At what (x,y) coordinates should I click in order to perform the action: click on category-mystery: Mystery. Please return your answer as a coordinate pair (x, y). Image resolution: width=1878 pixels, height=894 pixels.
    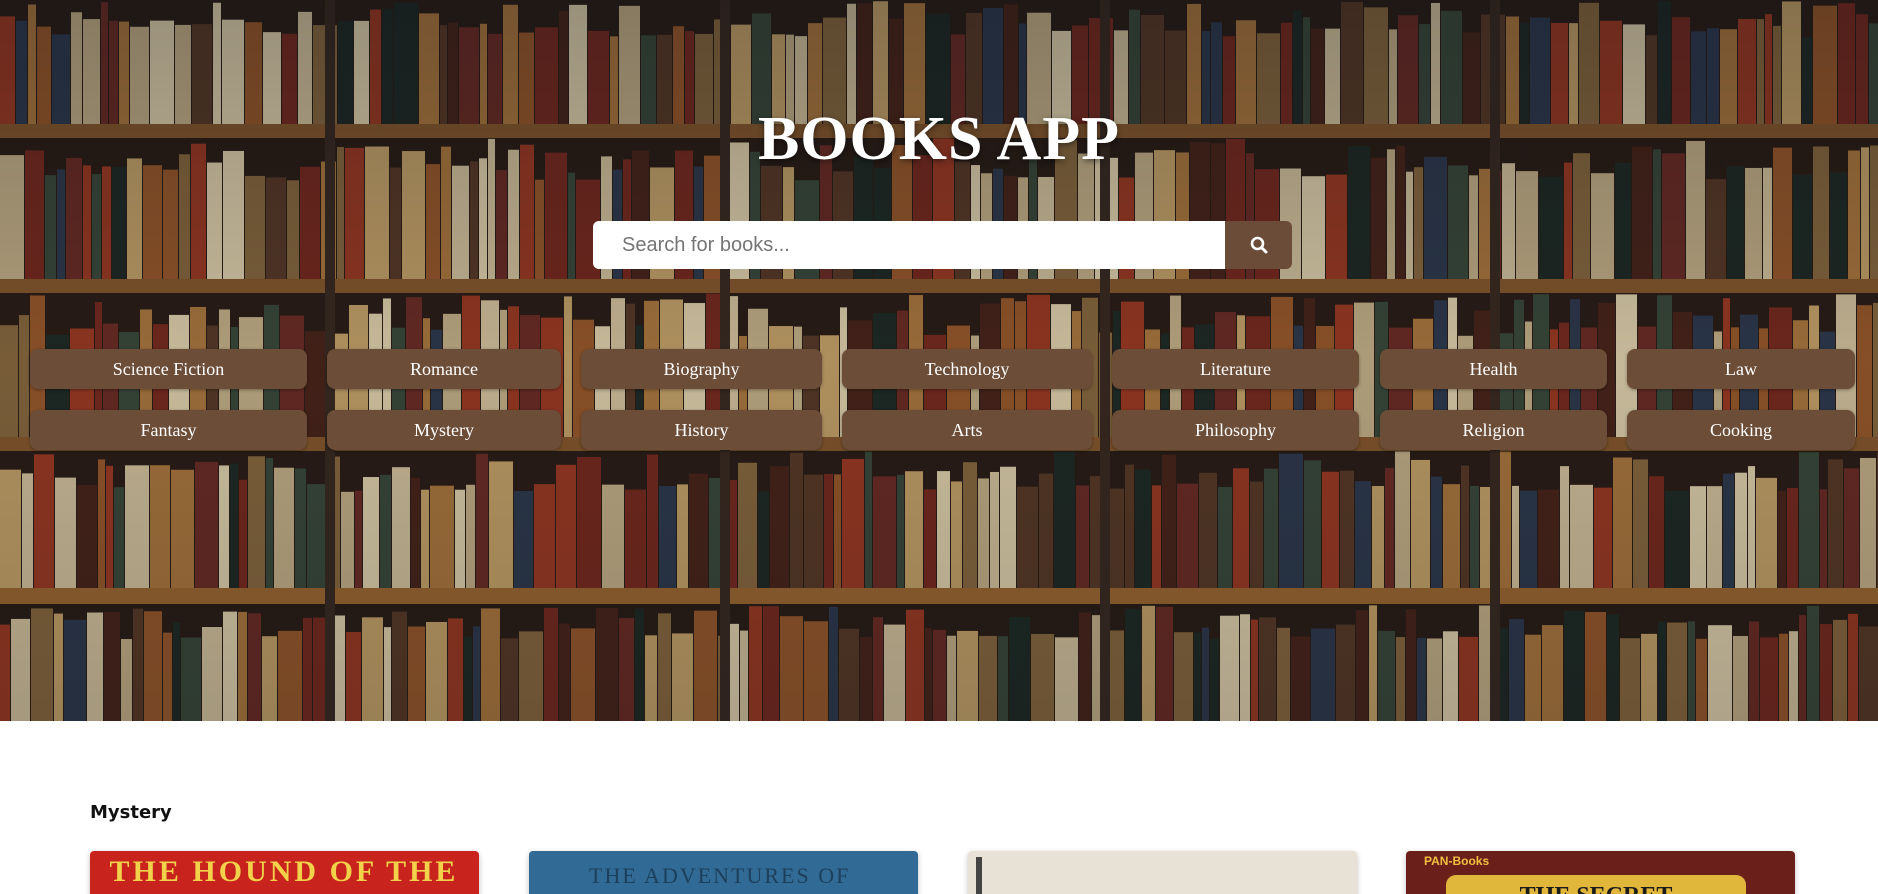
    Looking at the image, I should click on (444, 430).